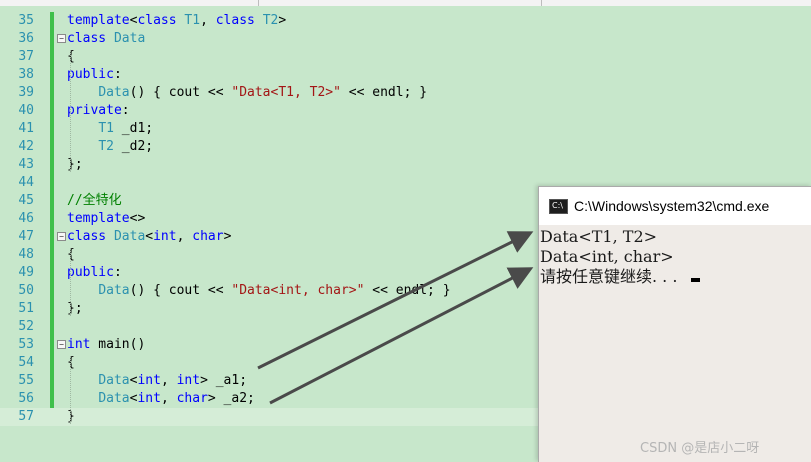  I want to click on arrow-a2-to-output2, so click(401, 336).